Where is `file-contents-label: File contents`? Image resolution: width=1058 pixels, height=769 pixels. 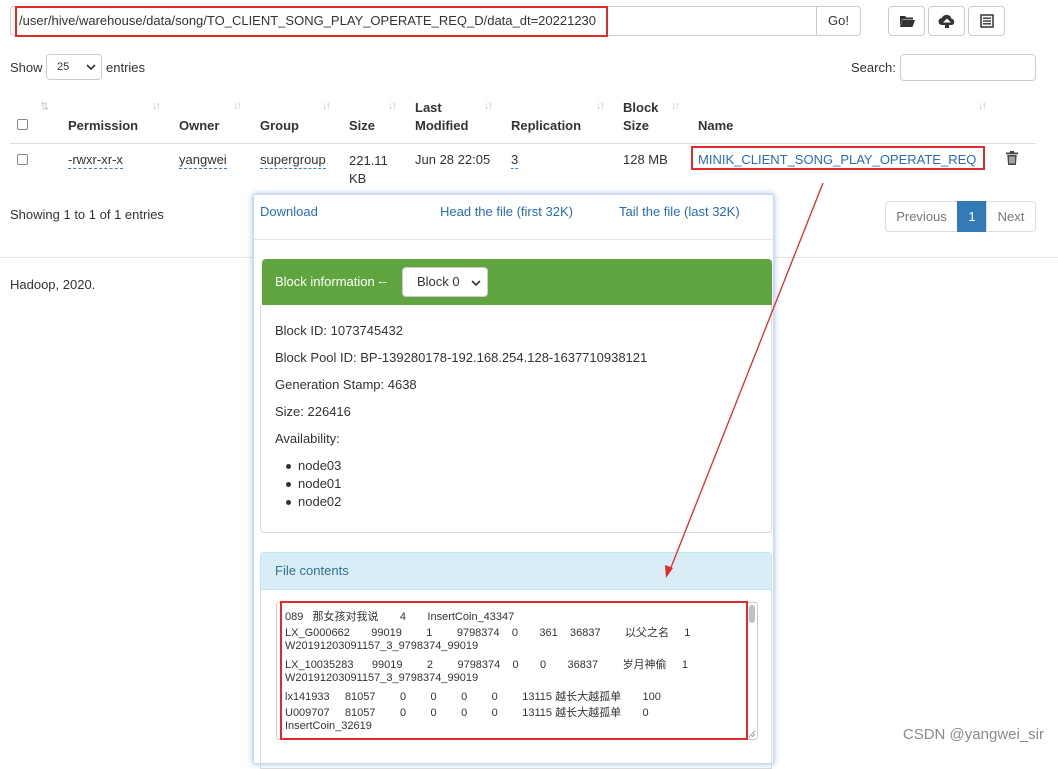 file-contents-label: File contents is located at coordinates (312, 570).